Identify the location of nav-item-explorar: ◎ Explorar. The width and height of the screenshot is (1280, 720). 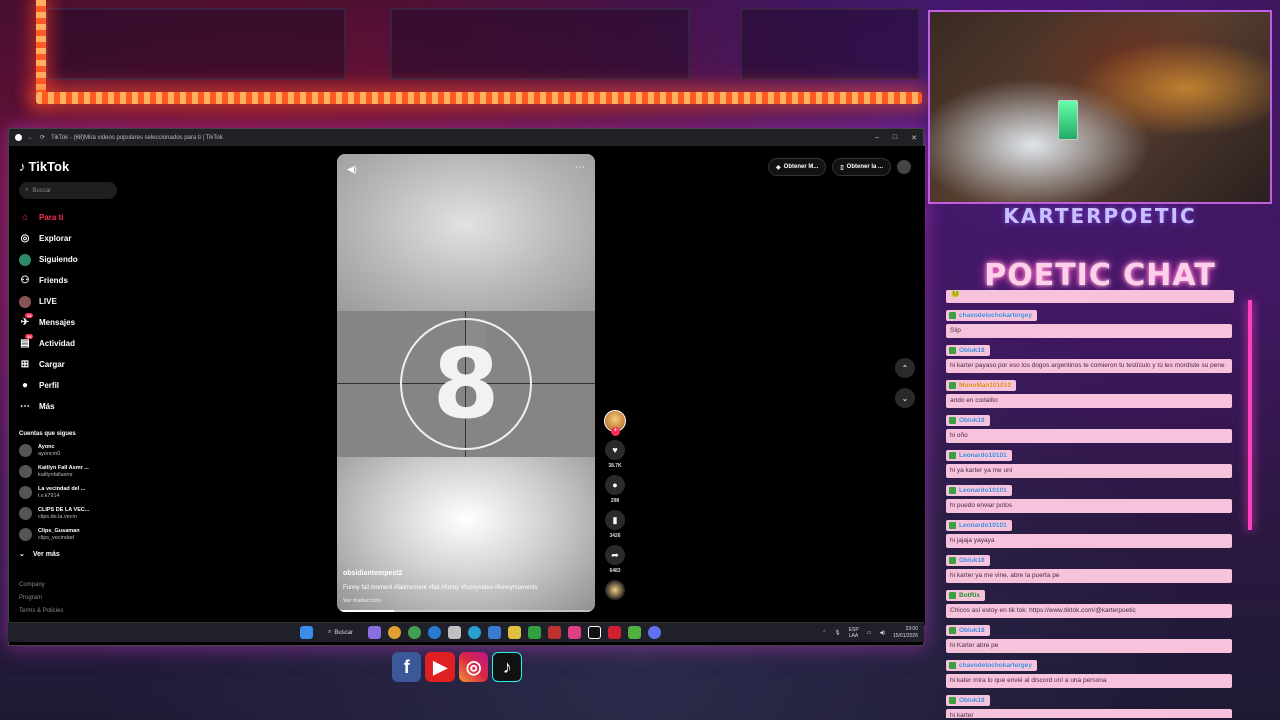
(68, 238).